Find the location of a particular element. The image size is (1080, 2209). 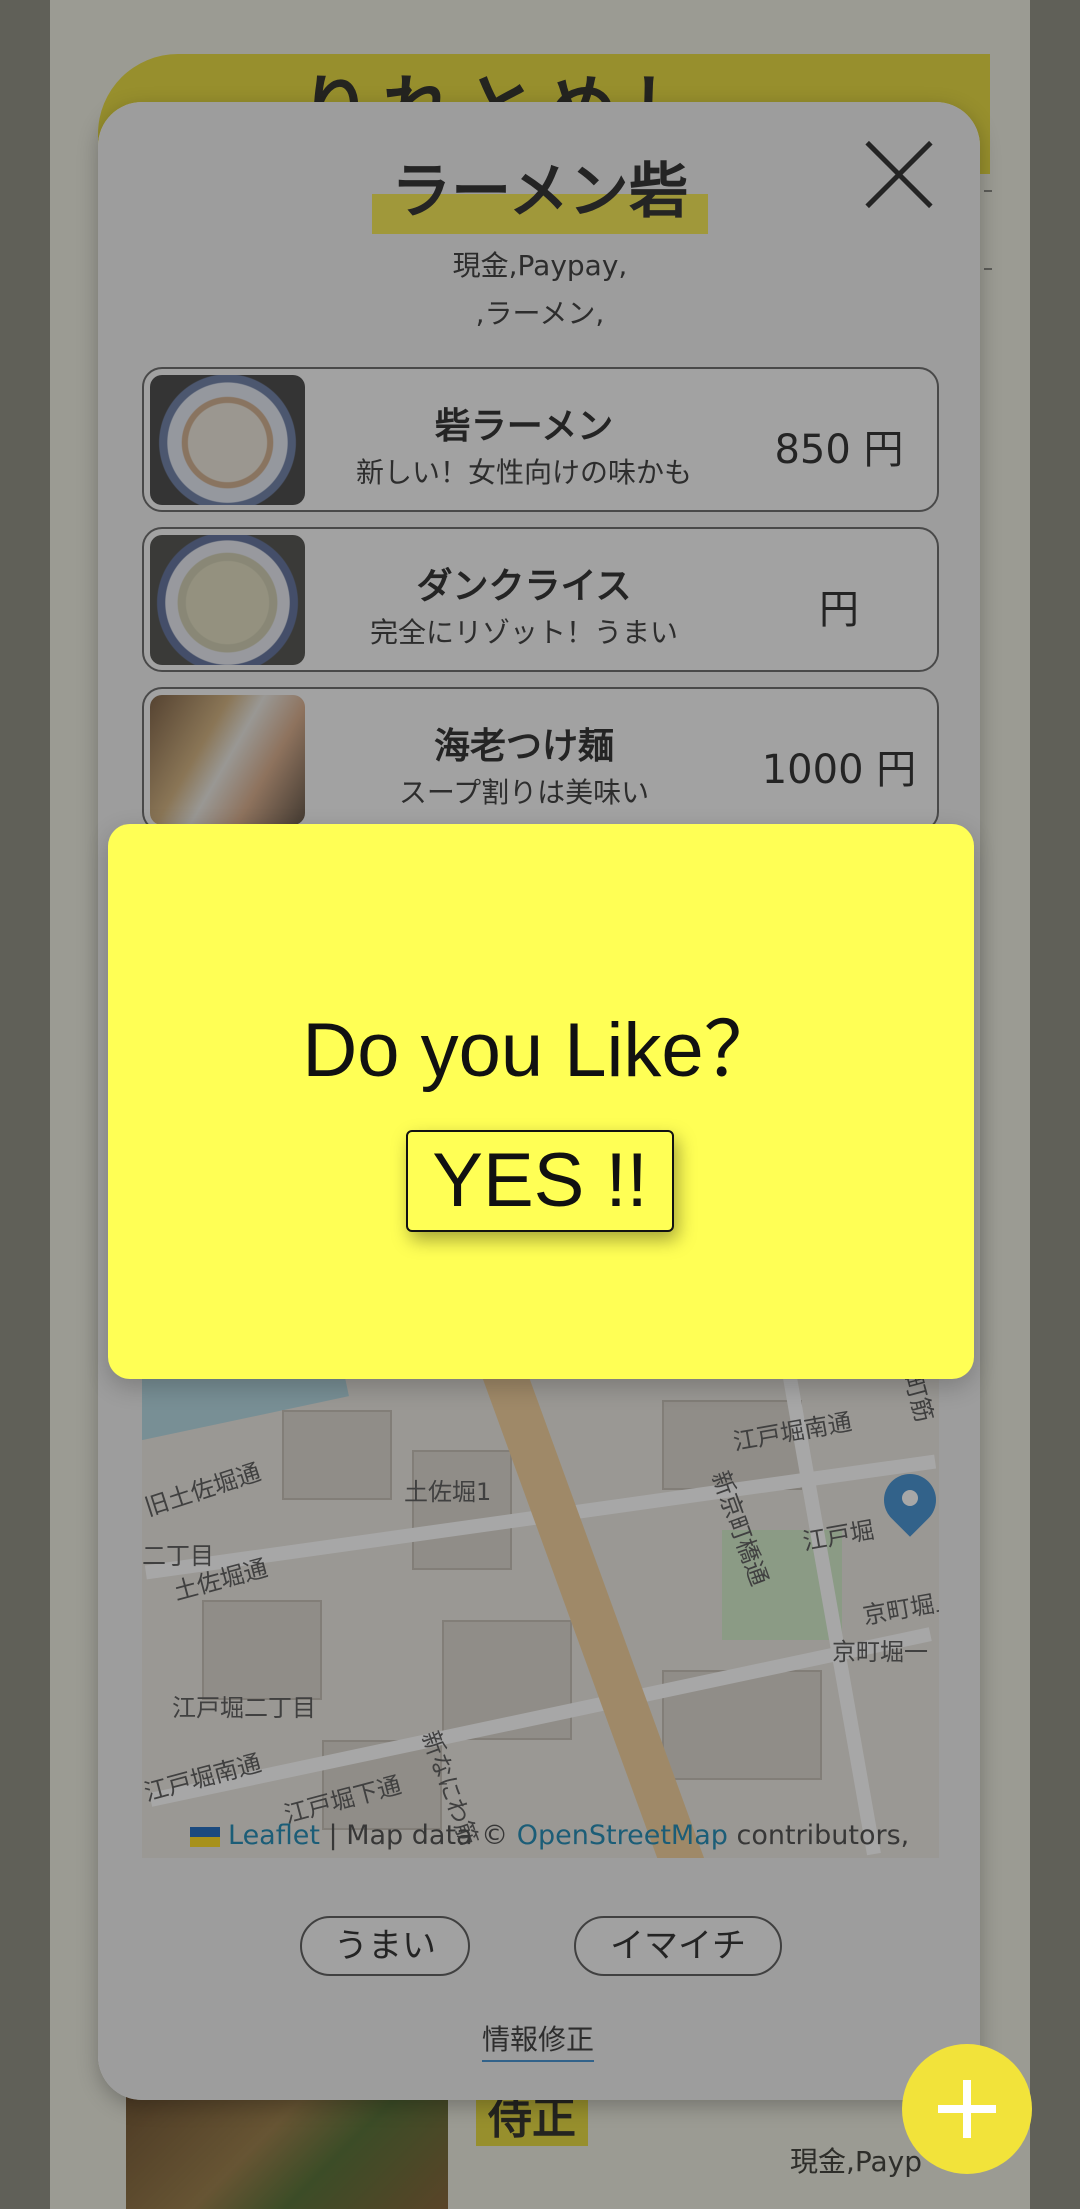

shop-title-wrap: ラーメン砦 is located at coordinates (540, 192).